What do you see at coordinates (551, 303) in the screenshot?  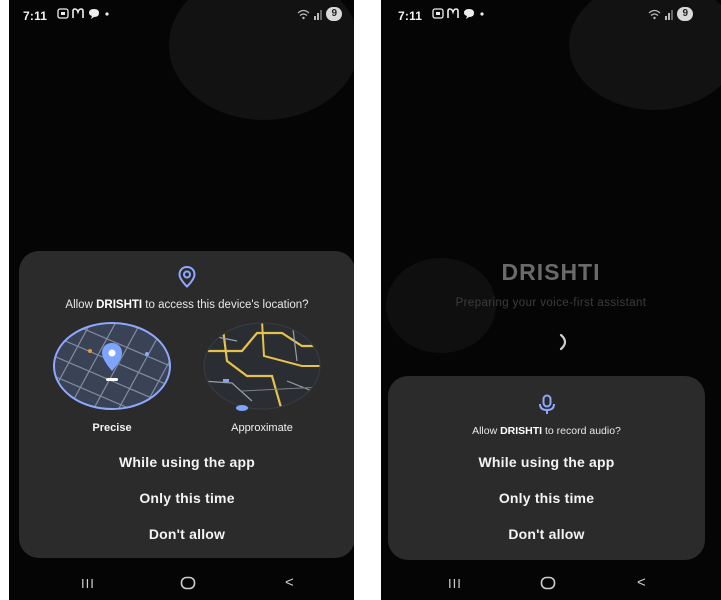 I see `loading-subtitle: Preparing your voice-first assistant` at bounding box center [551, 303].